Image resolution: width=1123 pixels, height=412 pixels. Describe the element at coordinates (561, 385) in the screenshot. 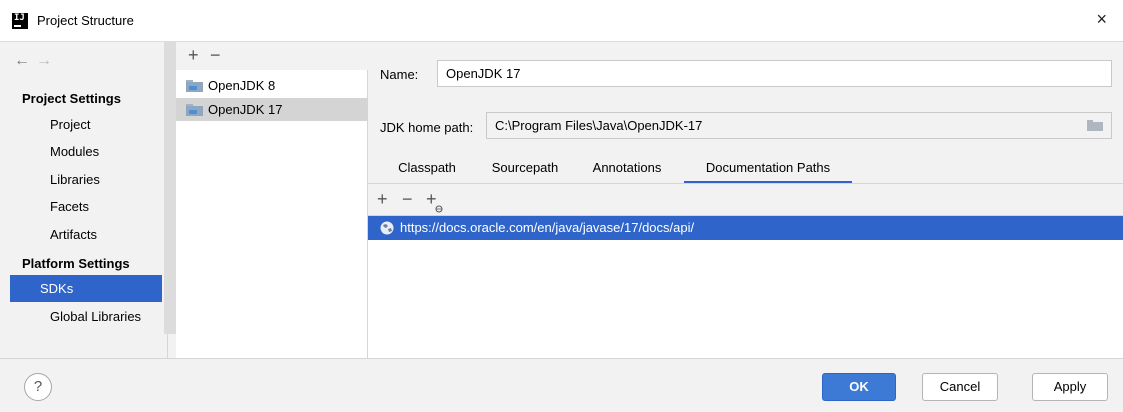

I see `dialog-button-bar: ? OK Cancel Apply` at that location.